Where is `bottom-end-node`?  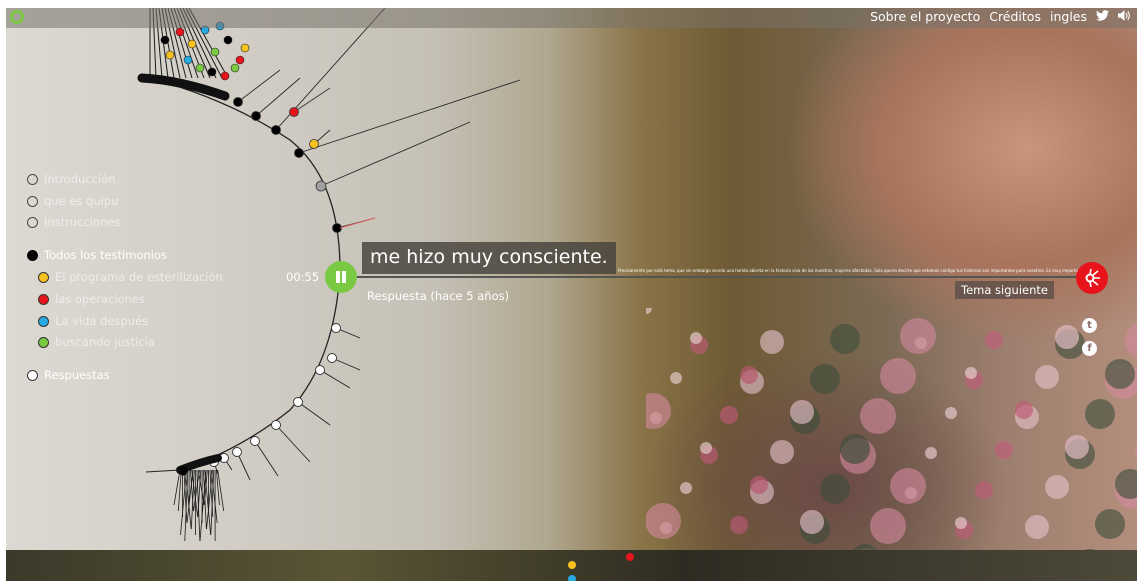
bottom-end-node is located at coordinates (183, 471).